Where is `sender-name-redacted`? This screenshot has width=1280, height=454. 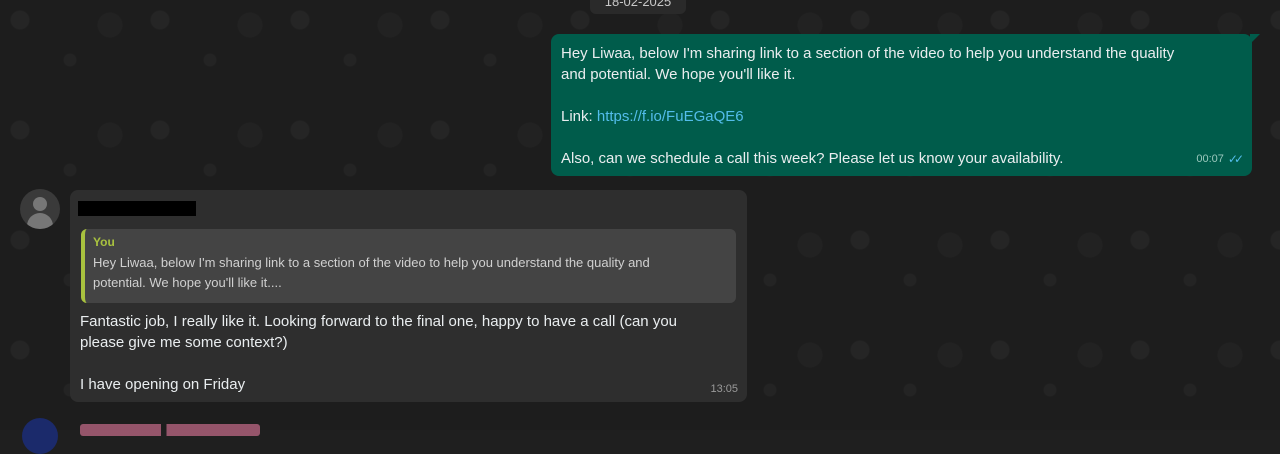 sender-name-redacted is located at coordinates (137, 208).